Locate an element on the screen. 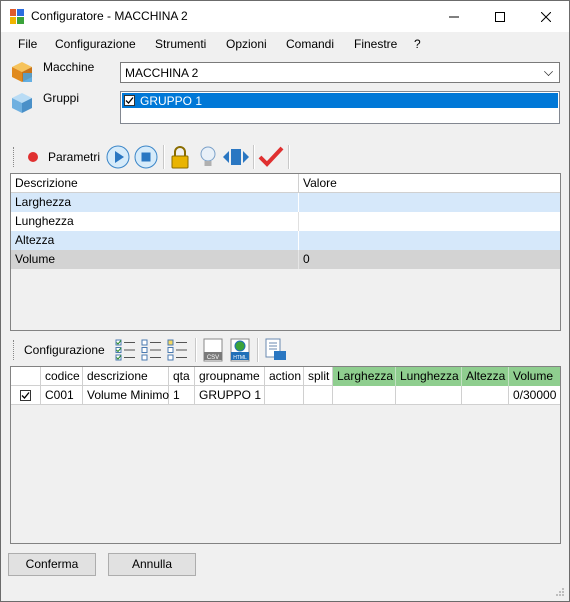  header-select is located at coordinates (26, 376).